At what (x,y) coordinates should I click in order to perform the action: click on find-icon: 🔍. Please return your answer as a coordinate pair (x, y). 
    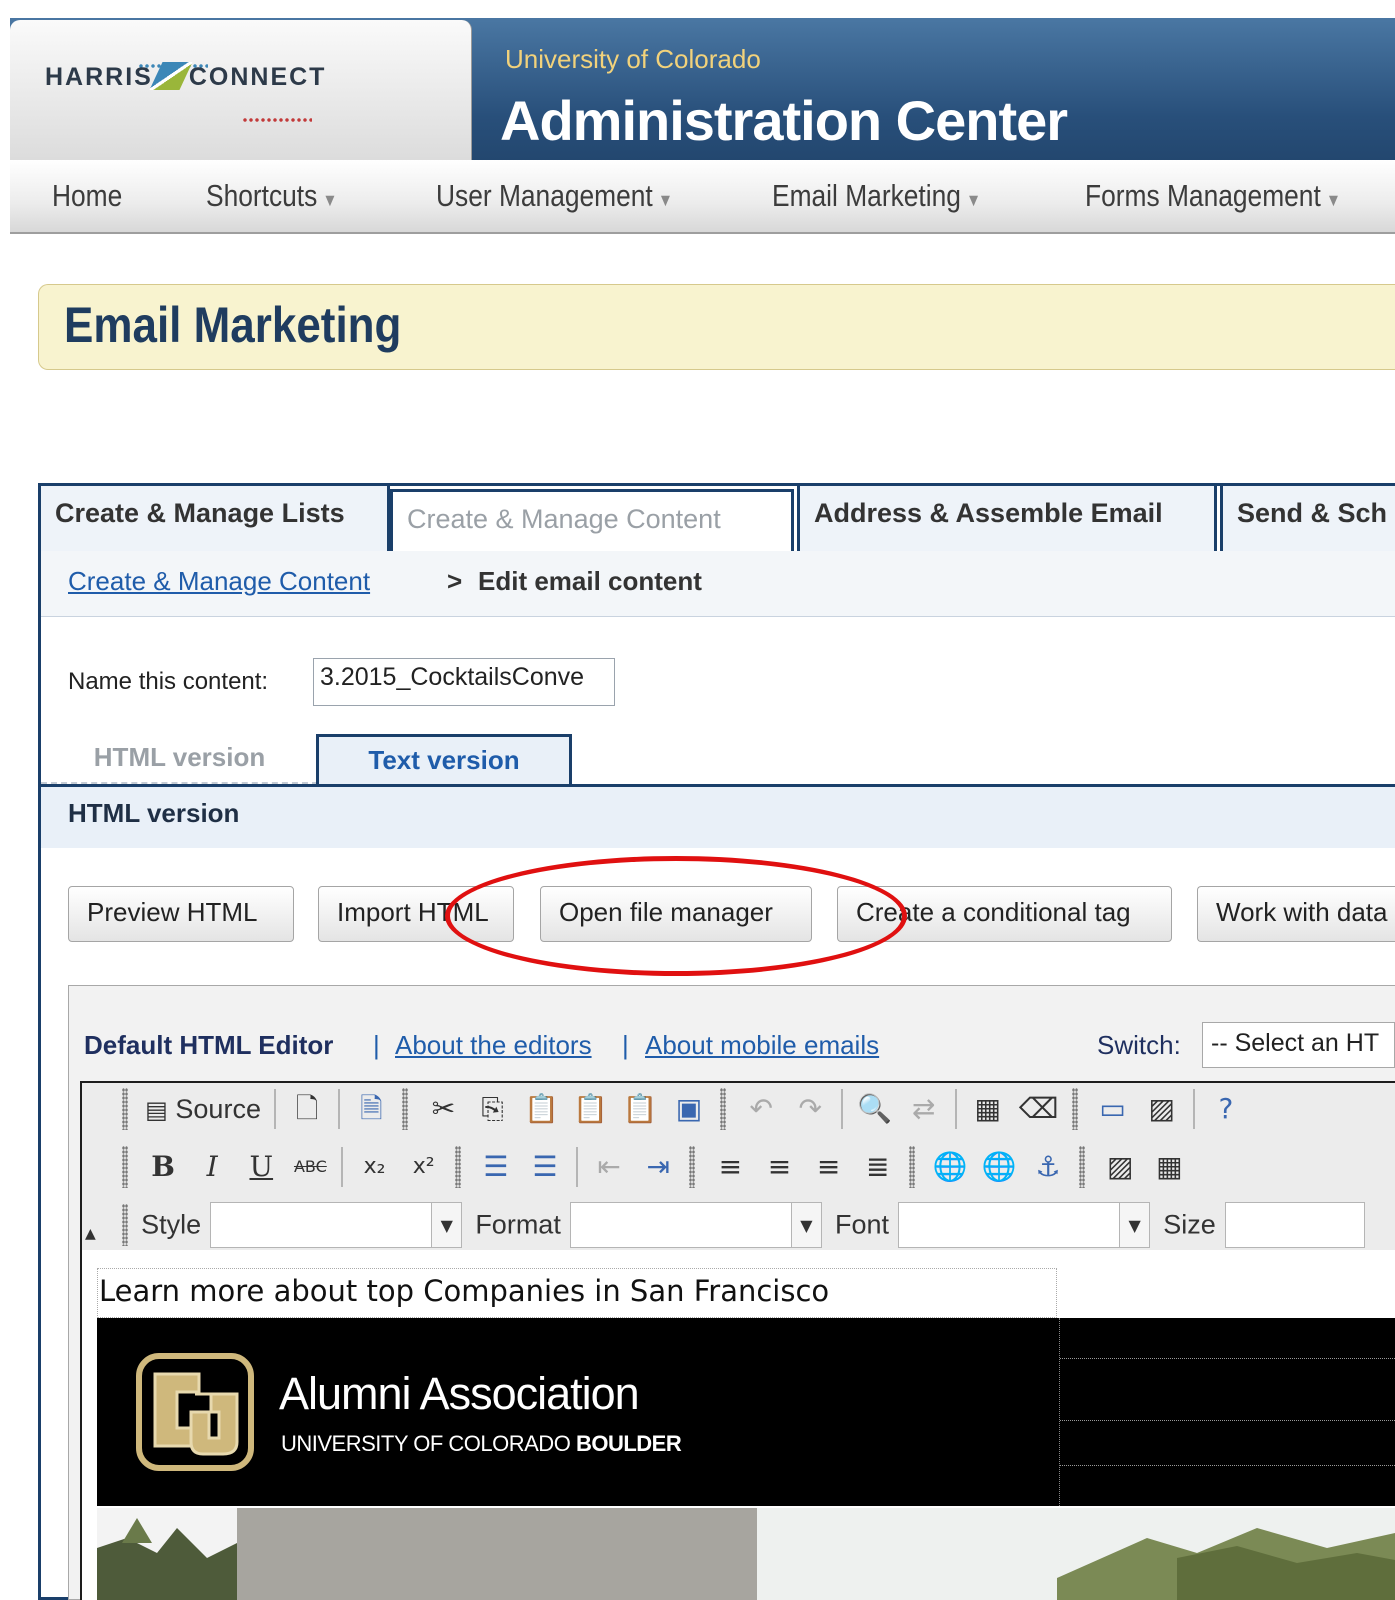
    Looking at the image, I should click on (874, 1109).